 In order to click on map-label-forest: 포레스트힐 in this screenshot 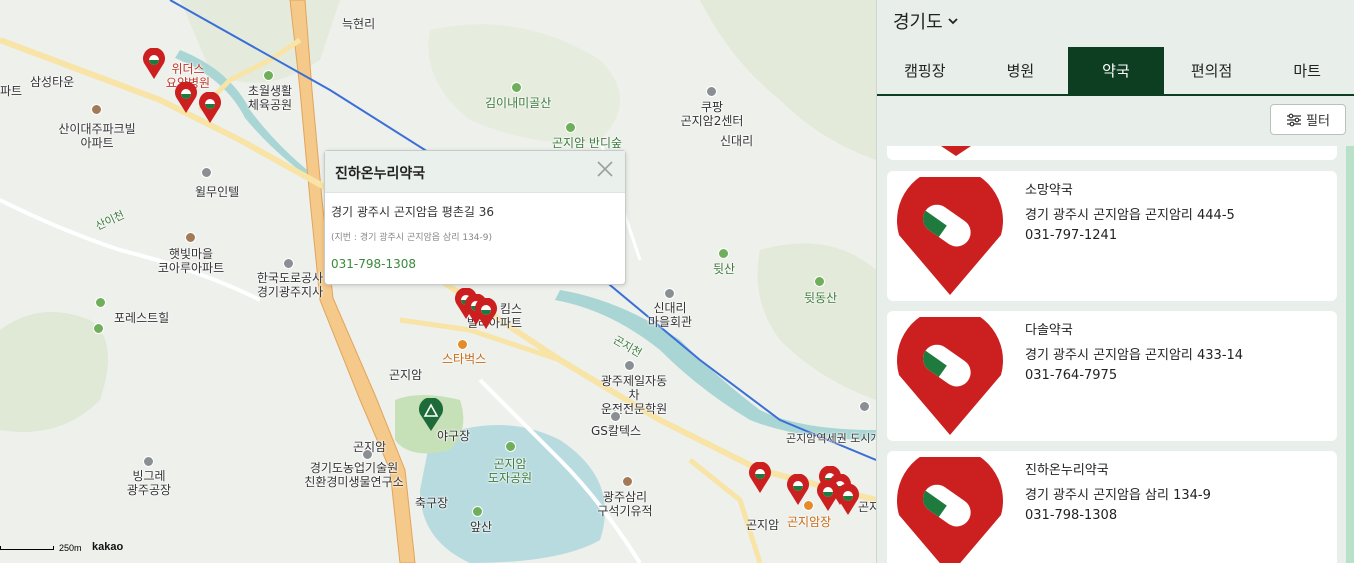, I will do `click(142, 318)`.